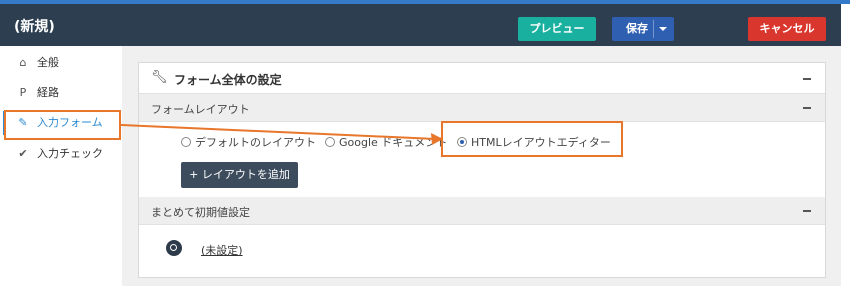 The image size is (850, 293). I want to click on sidebar-item-input-check: ✔ 入力チェック, so click(61, 154).